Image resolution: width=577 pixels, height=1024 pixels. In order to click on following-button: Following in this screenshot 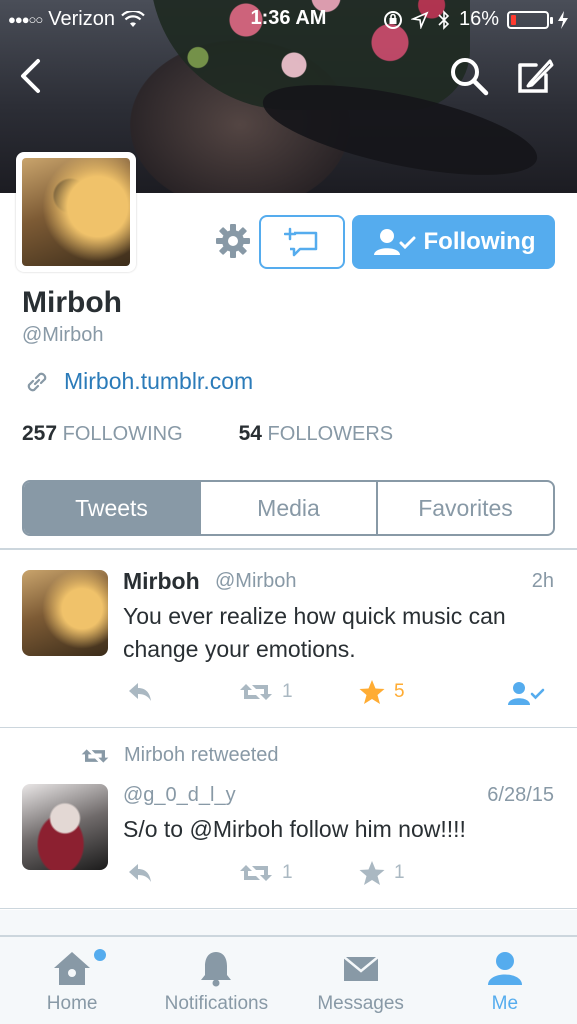, I will do `click(453, 242)`.